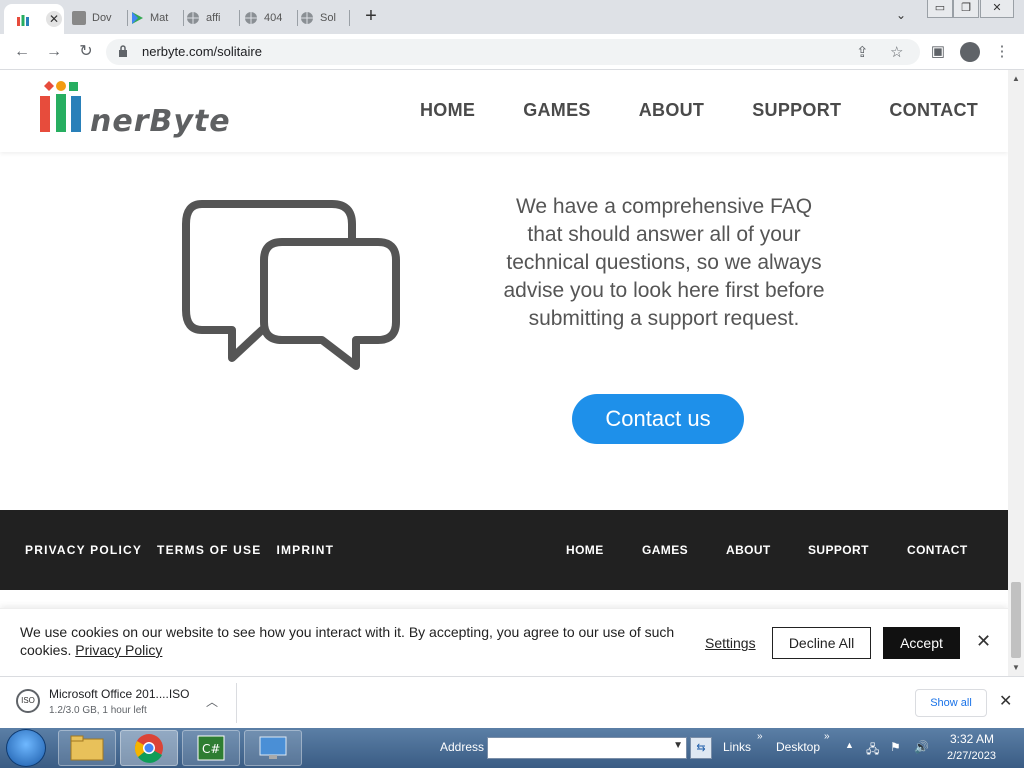  Describe the element at coordinates (951, 703) in the screenshot. I see `show-all-downloads-button: Show all` at that location.